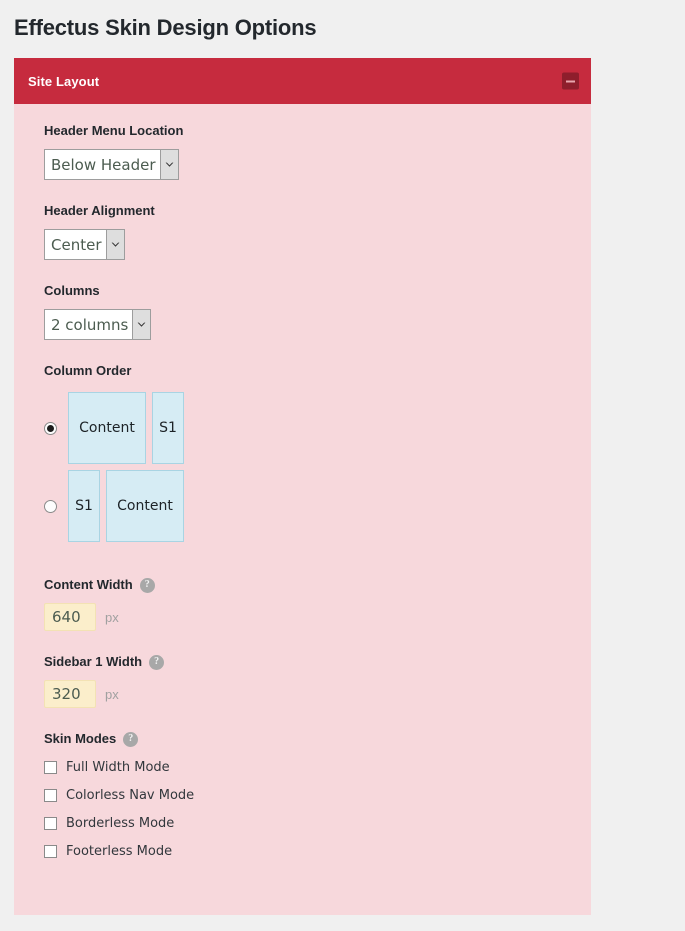 The image size is (685, 931). Describe the element at coordinates (317, 467) in the screenshot. I see `column-order-options: Content S1 S1 Content` at that location.